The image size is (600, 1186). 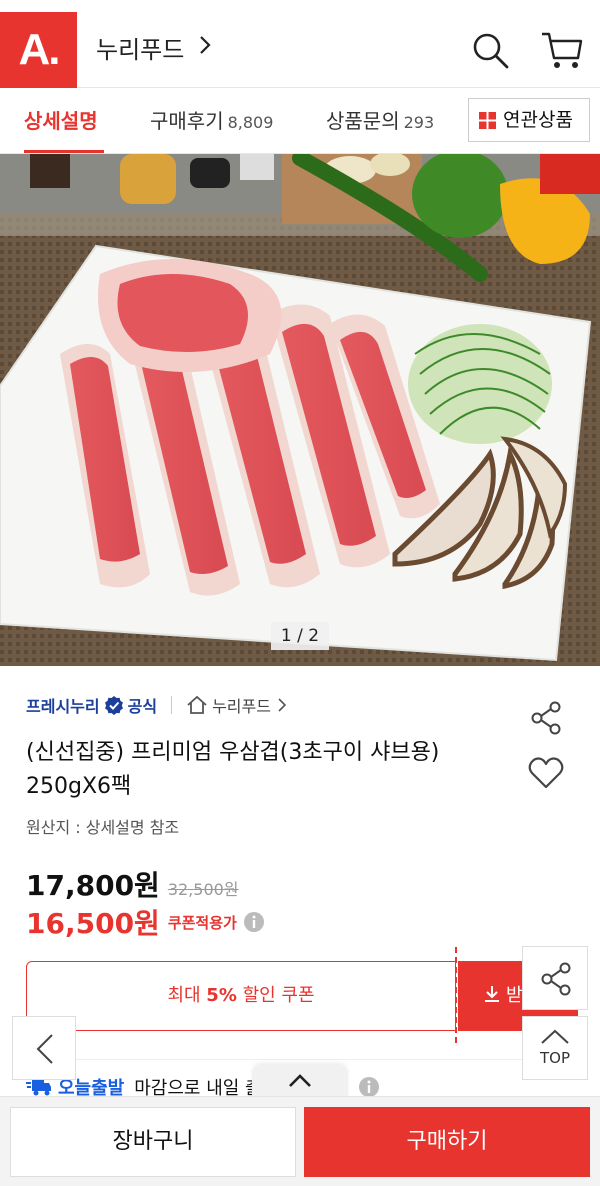 I want to click on tab-inquiries: 상품문의 293, so click(x=380, y=121).